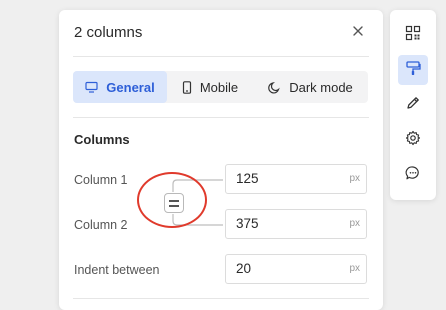 The width and height of the screenshot is (446, 310). I want to click on qr-code-button, so click(413, 35).